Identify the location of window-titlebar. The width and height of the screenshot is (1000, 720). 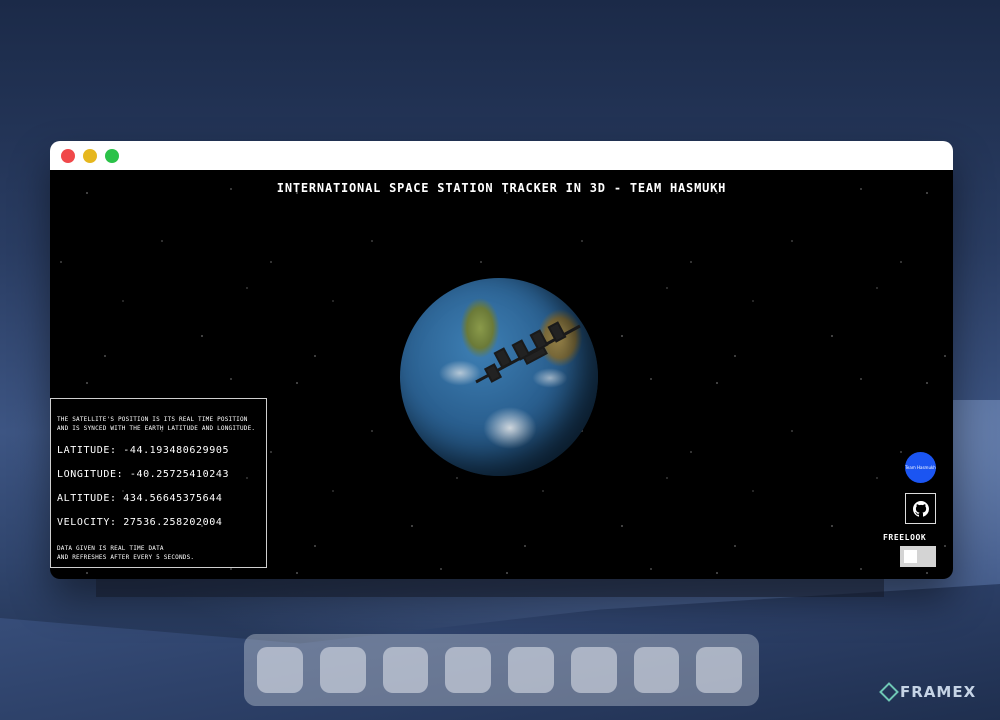
(501, 155).